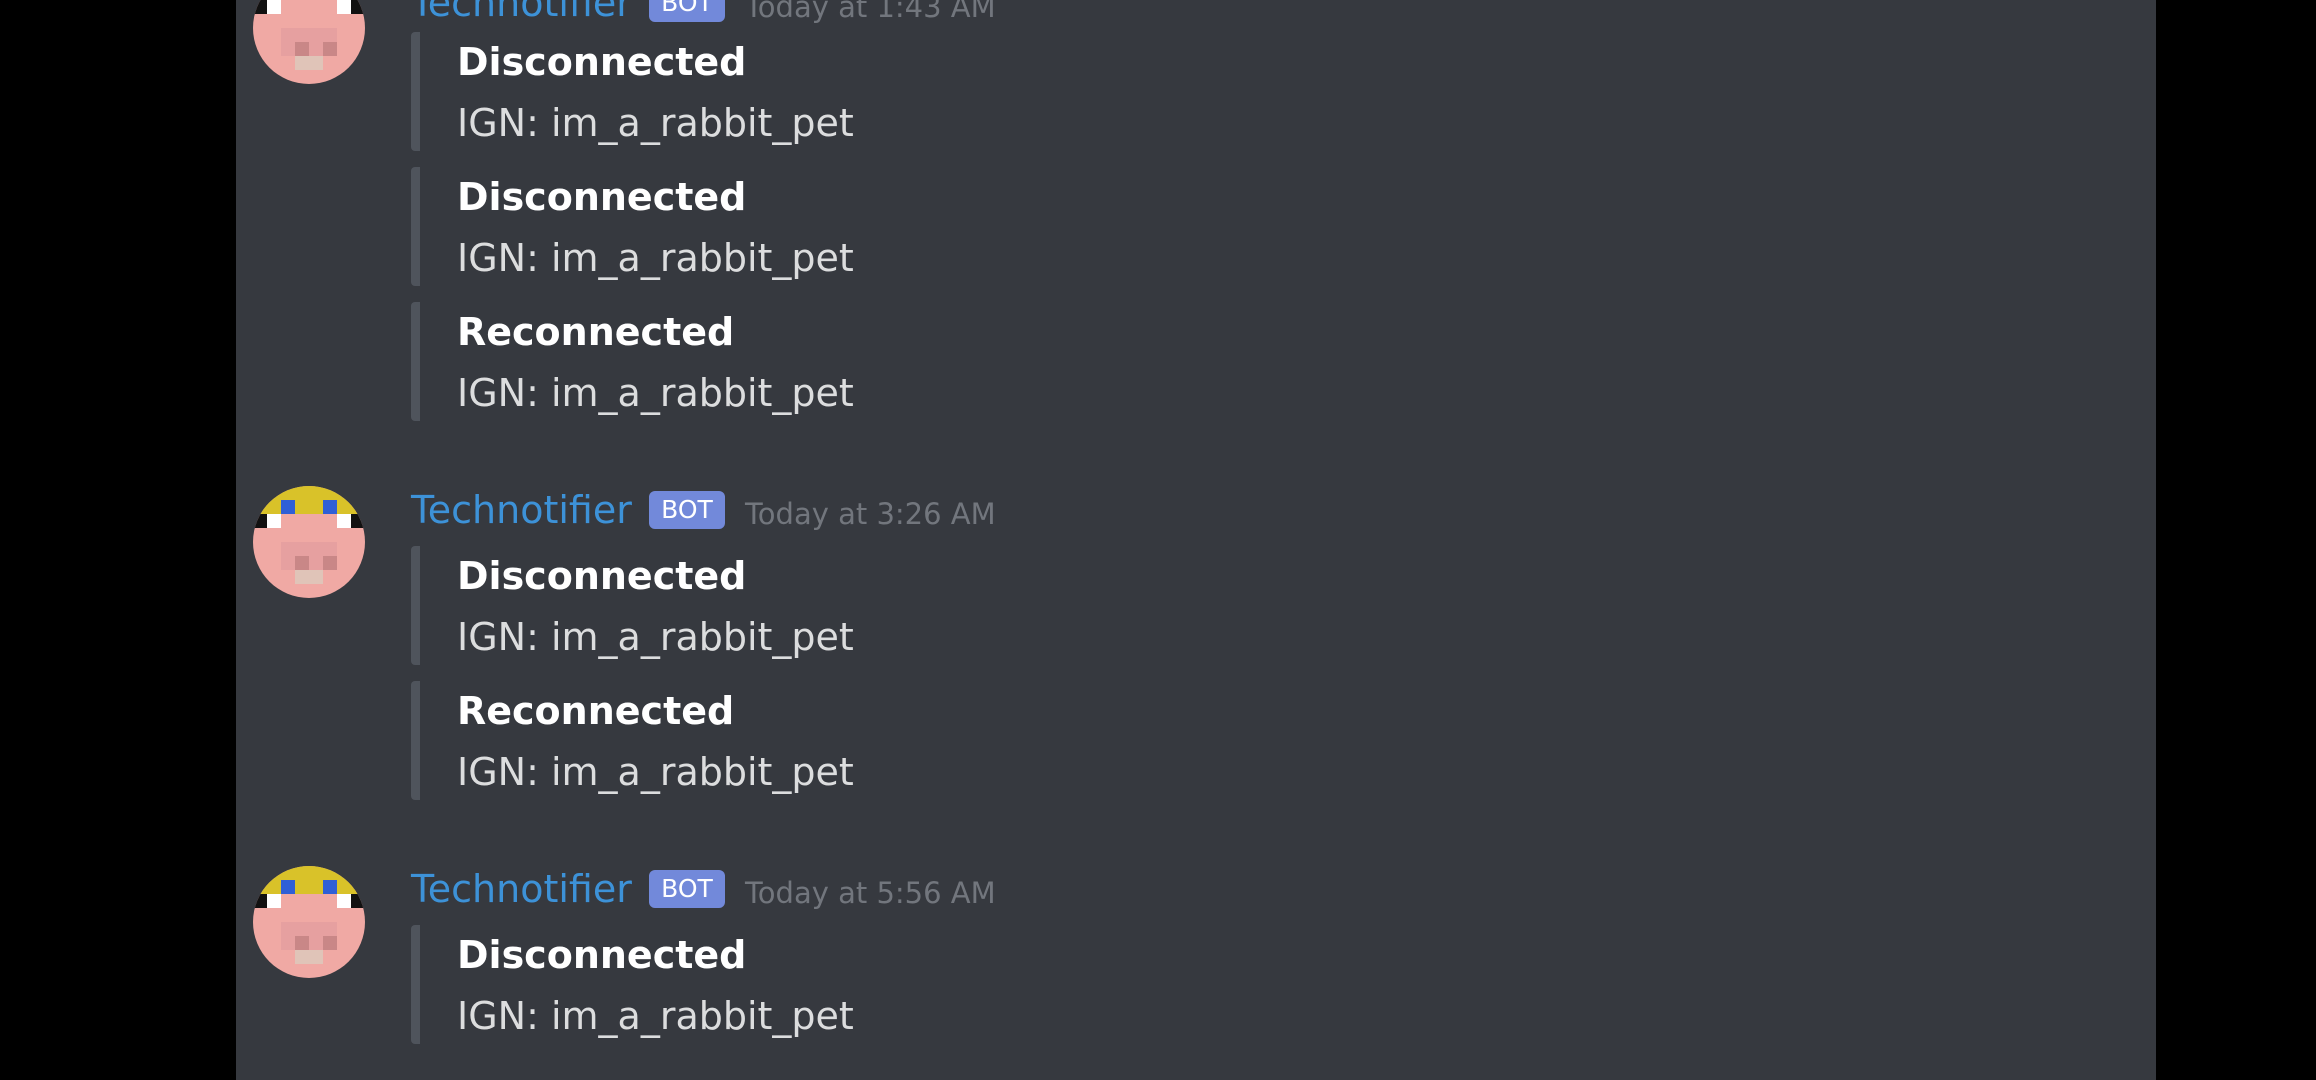 This screenshot has height=1080, width=2316. I want to click on timestamp: Today at 1:43 AM, so click(870, 16).